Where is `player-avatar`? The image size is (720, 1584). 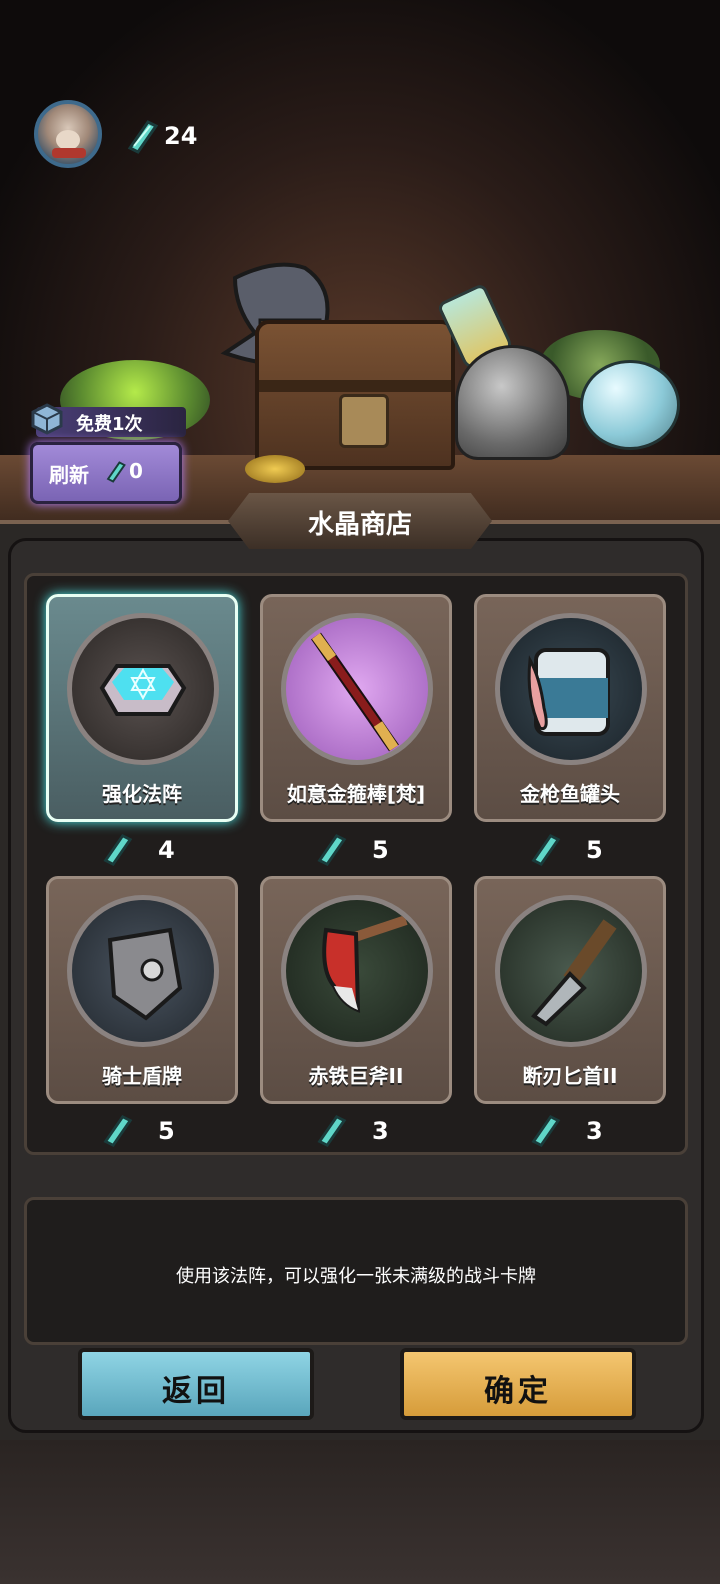
player-avatar is located at coordinates (68, 134).